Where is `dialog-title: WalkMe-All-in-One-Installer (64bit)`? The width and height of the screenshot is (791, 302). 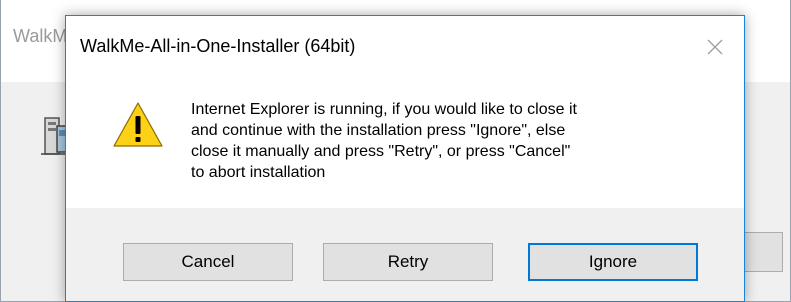
dialog-title: WalkMe-All-in-One-Installer (64bit) is located at coordinates (218, 46).